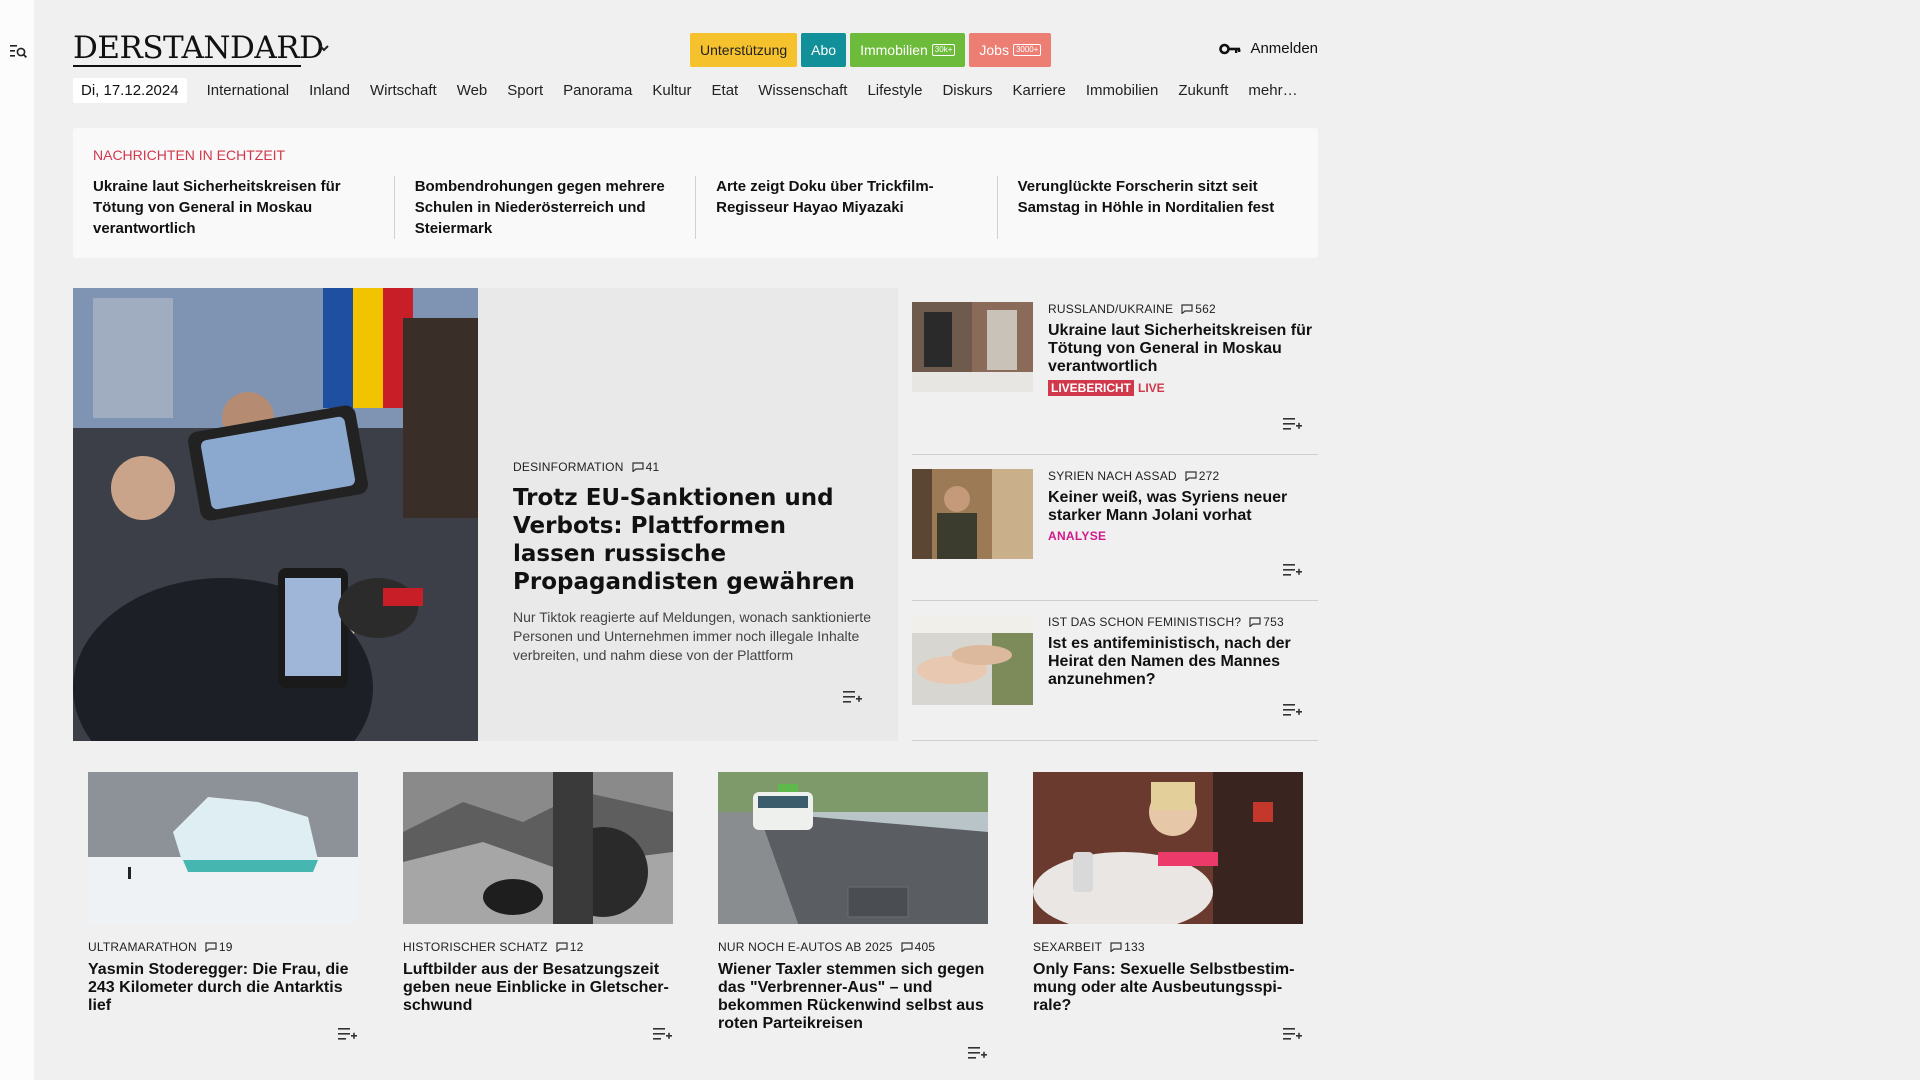 The width and height of the screenshot is (1920, 1080). I want to click on lead-kicker: DESINFORMATION 41, so click(693, 467).